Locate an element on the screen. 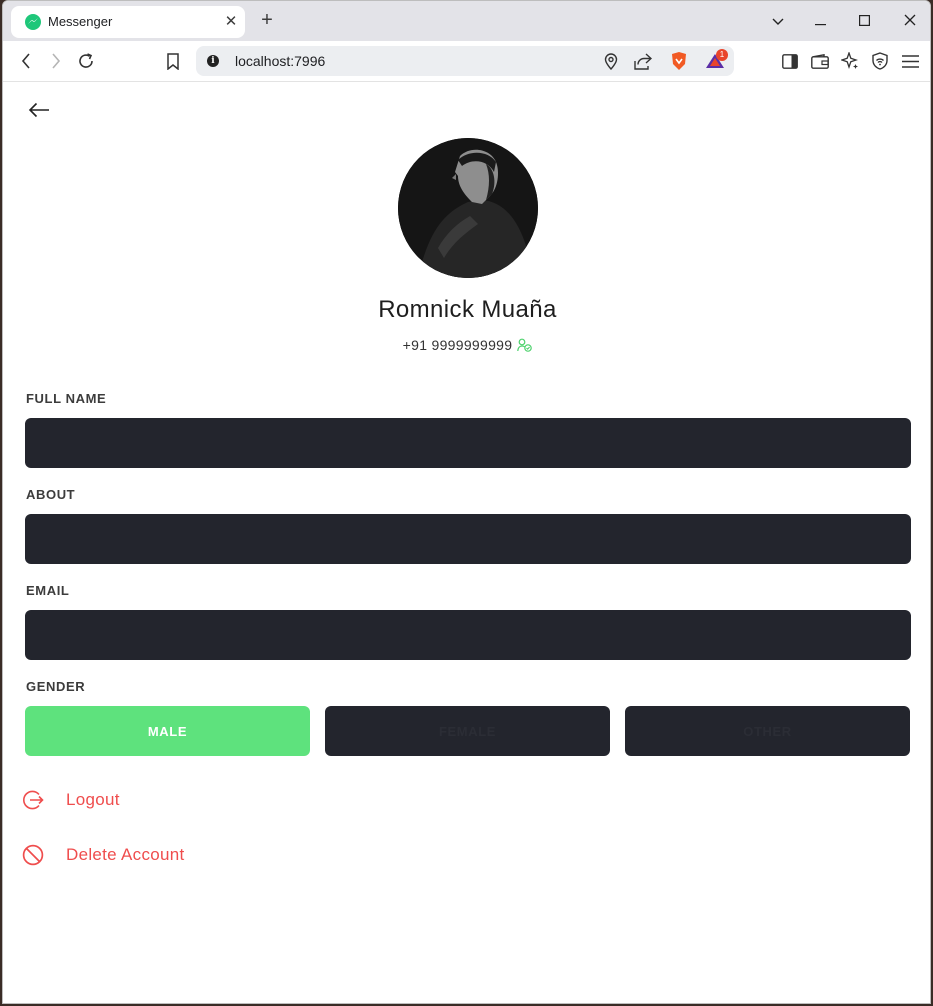 Image resolution: width=933 pixels, height=1006 pixels. tab-list-chevron-icon is located at coordinates (778, 21).